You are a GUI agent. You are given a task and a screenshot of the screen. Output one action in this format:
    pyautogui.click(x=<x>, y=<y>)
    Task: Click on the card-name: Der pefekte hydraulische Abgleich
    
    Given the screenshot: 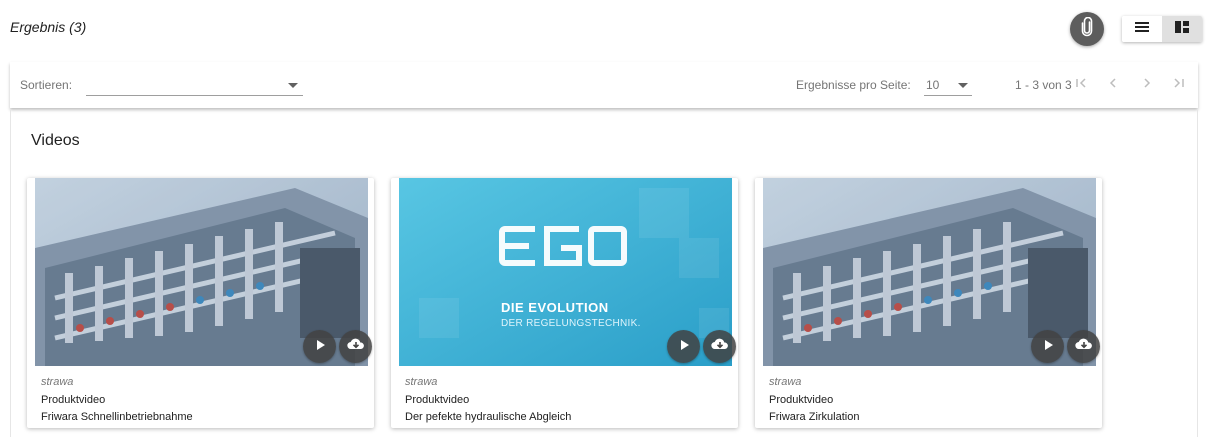 What is the action you would take?
    pyautogui.click(x=488, y=417)
    